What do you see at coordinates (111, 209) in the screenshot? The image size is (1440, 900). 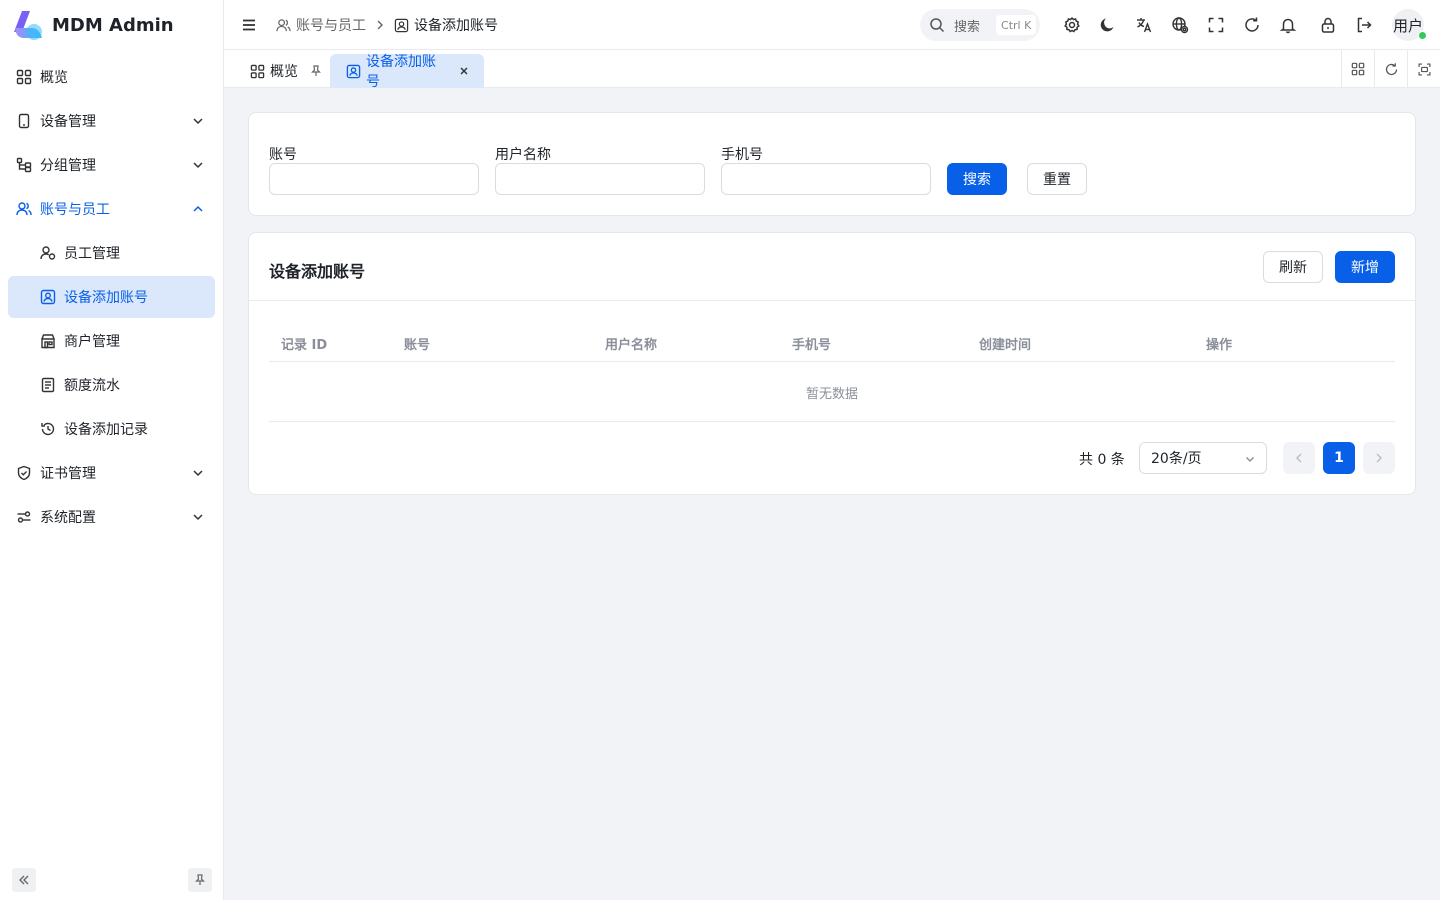 I see `sidebar-item-accounts-staff: 账号与员工` at bounding box center [111, 209].